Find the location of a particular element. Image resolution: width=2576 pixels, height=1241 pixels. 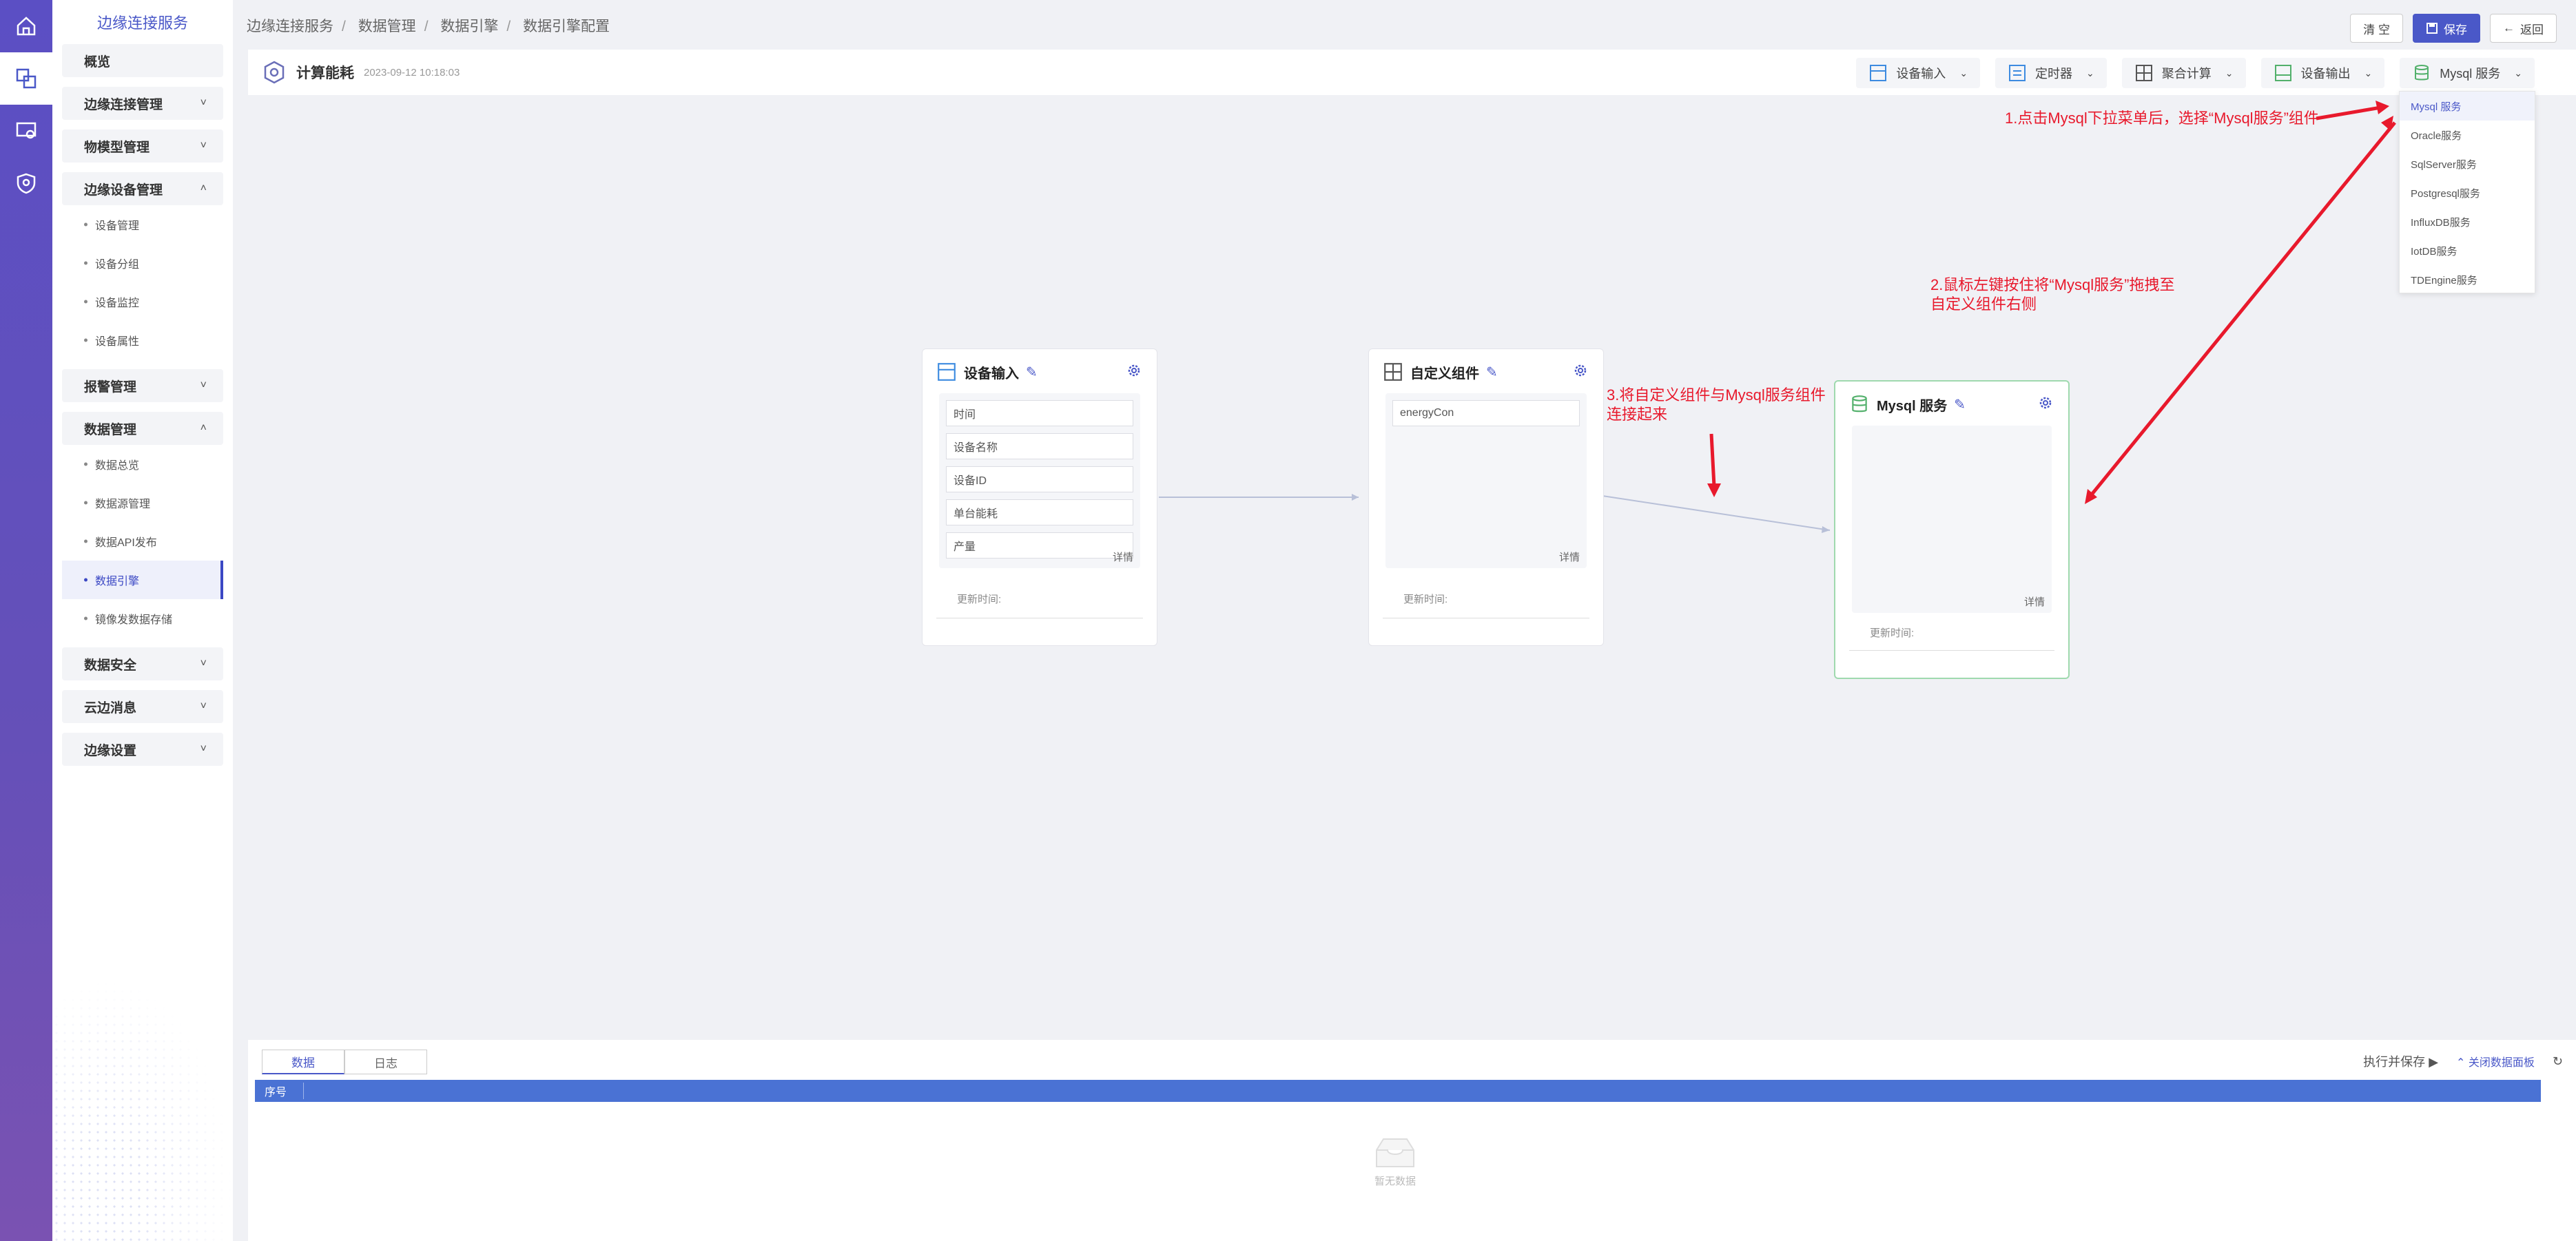

tab-data: 数据 is located at coordinates (303, 1062).